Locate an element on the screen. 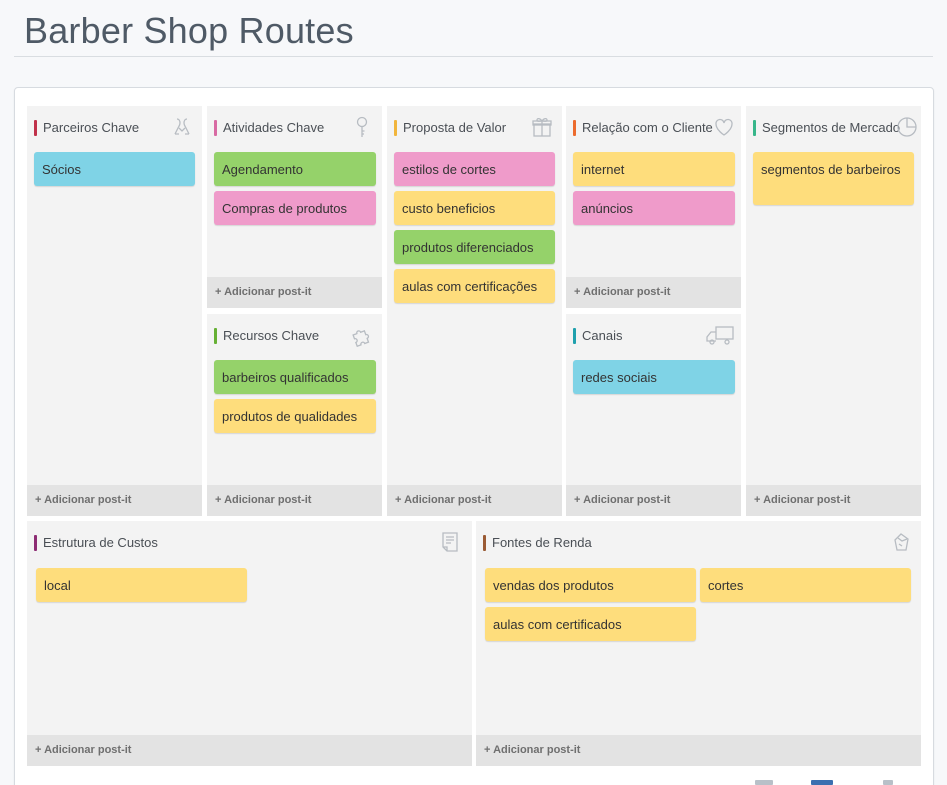 Image resolution: width=947 pixels, height=785 pixels. postit: local is located at coordinates (141, 585).